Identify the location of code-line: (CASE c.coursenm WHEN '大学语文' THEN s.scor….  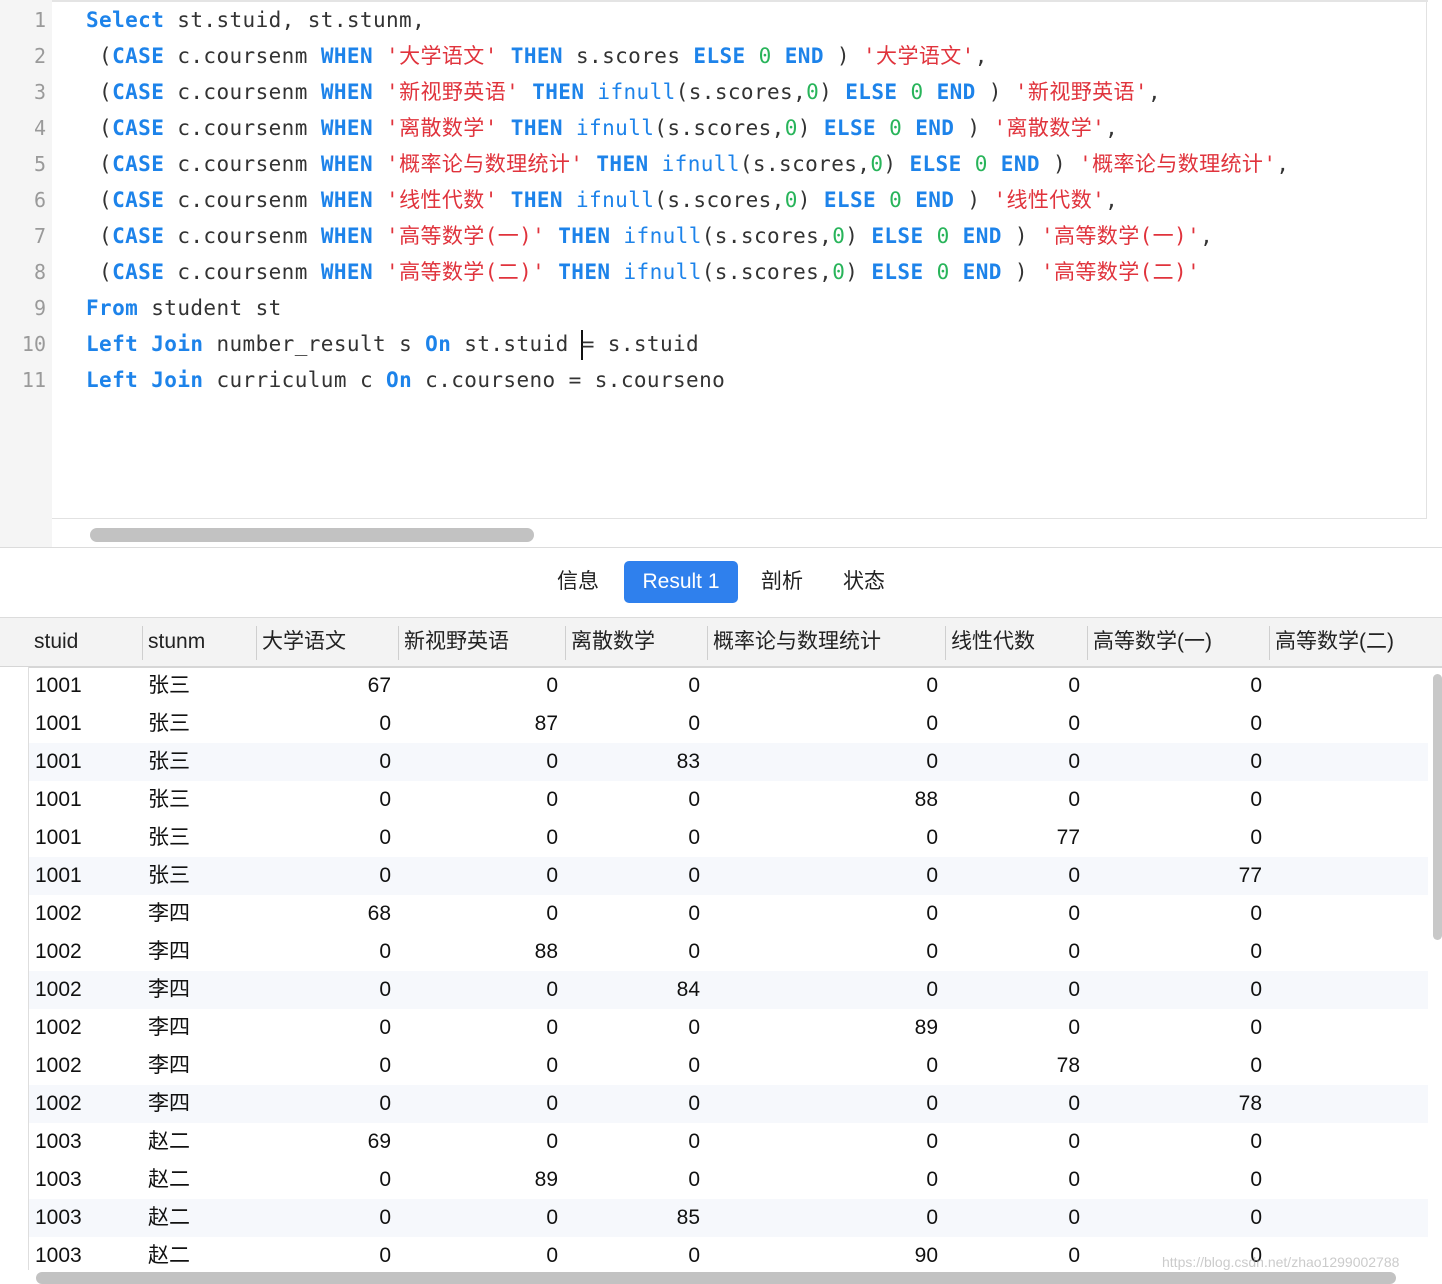
(537, 56).